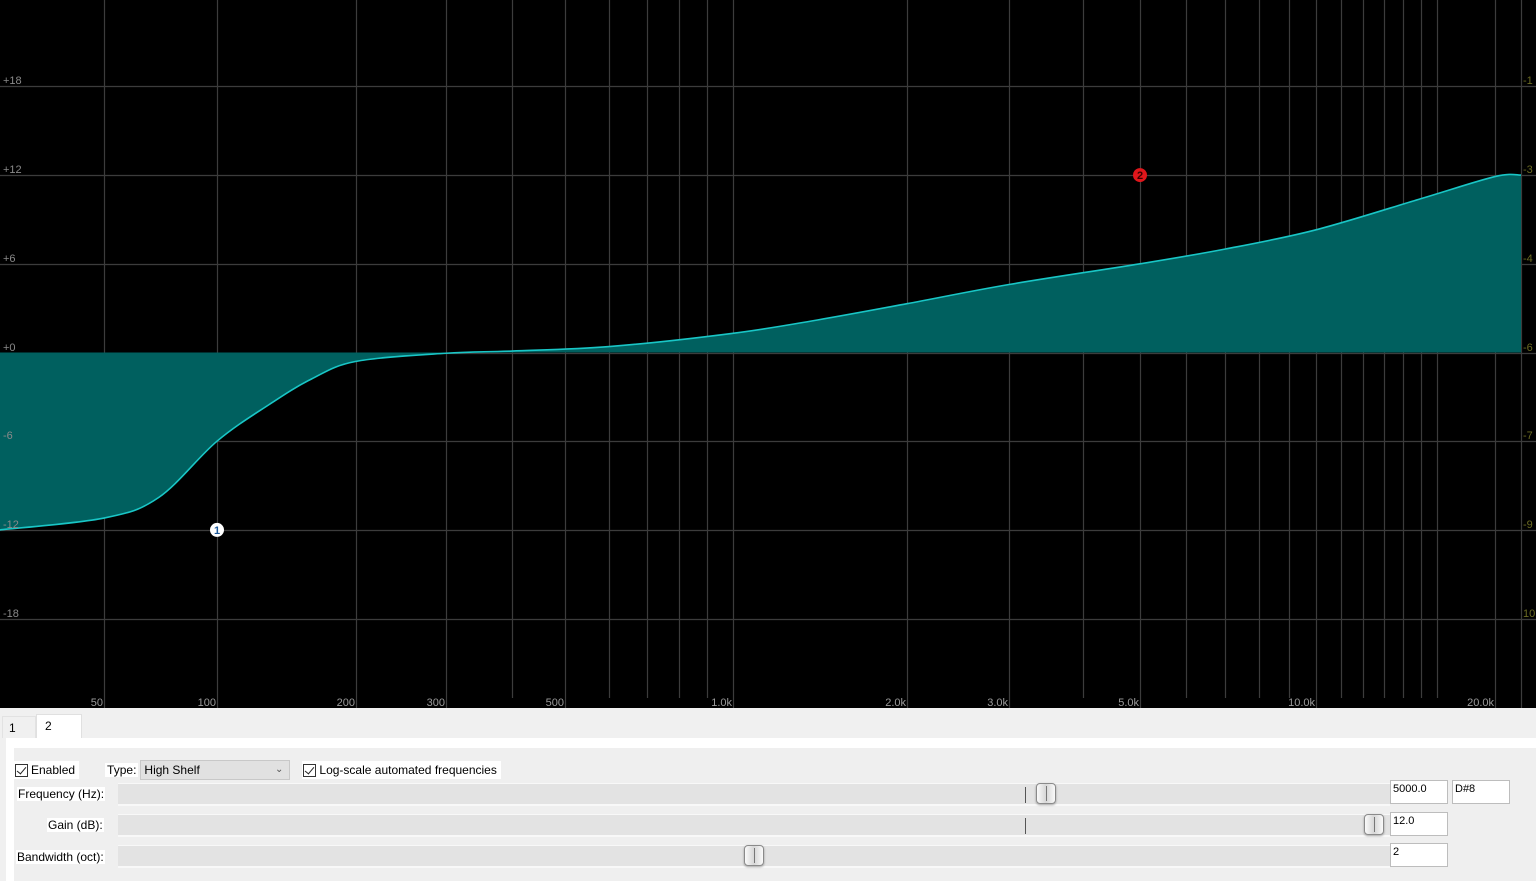 This screenshot has width=1536, height=881. I want to click on band-handle-1: 1, so click(217, 529).